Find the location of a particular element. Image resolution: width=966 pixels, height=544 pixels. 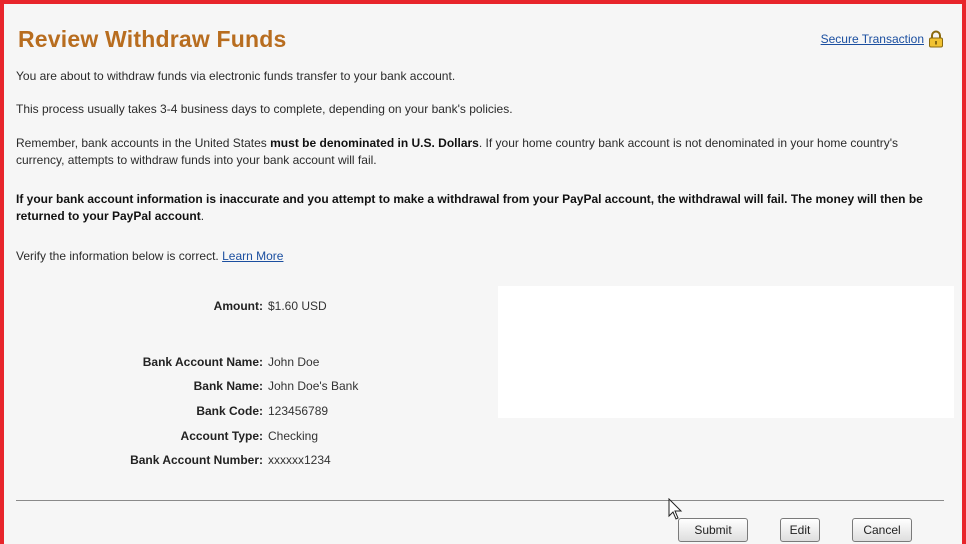

submit-button: Submit is located at coordinates (713, 530).